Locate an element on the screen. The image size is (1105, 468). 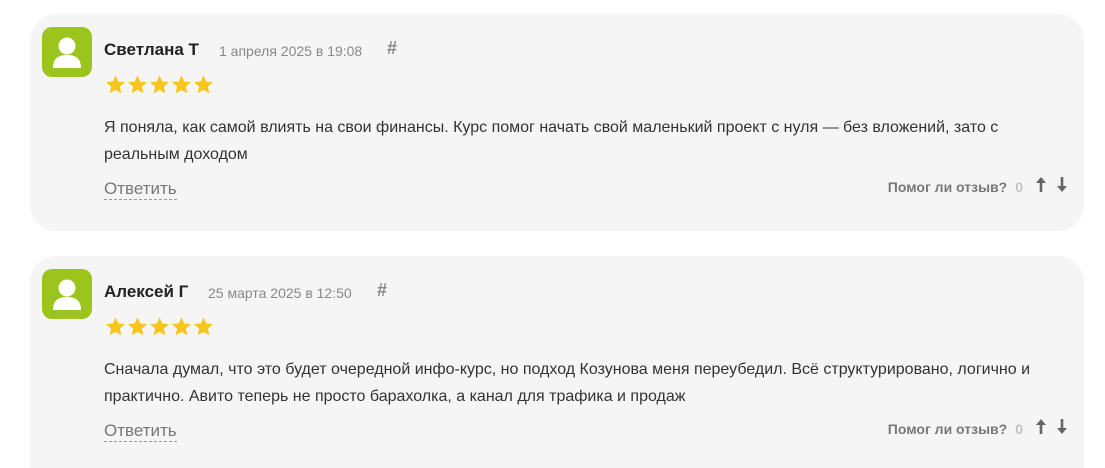
review-author: Светлана Т is located at coordinates (151, 49).